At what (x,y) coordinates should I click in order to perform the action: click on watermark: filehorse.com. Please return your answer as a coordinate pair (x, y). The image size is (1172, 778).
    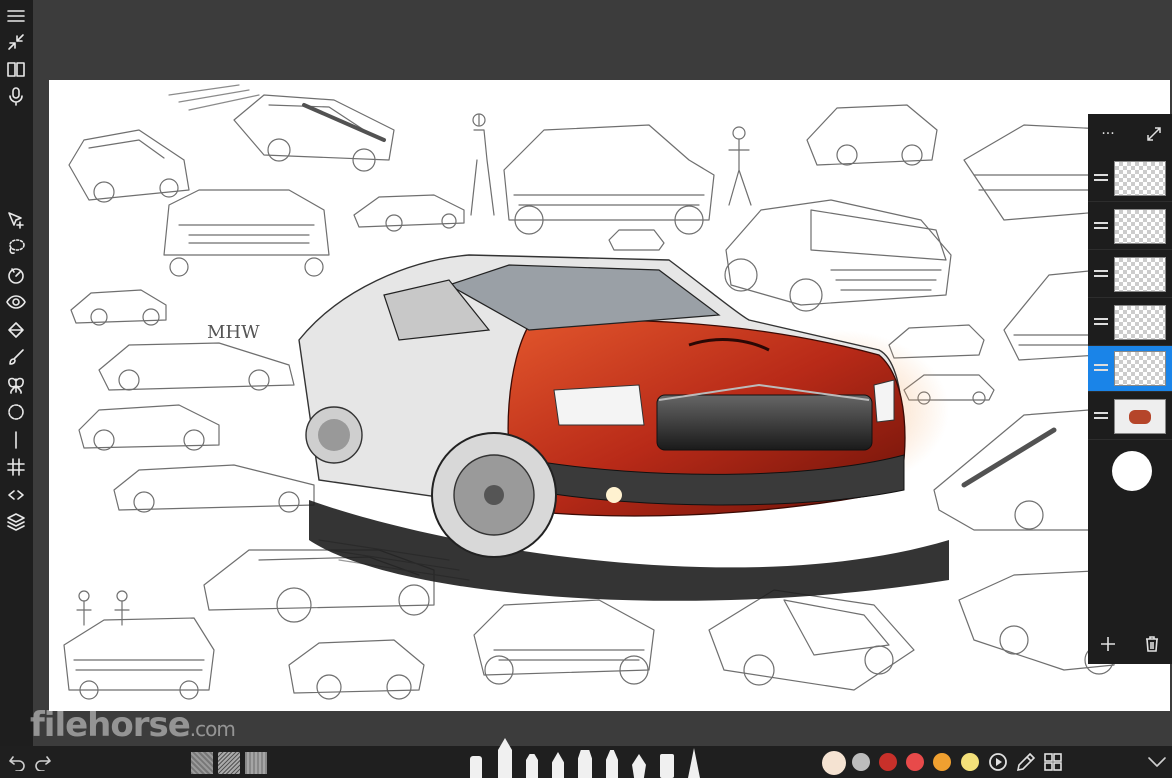
    Looking at the image, I should click on (133, 725).